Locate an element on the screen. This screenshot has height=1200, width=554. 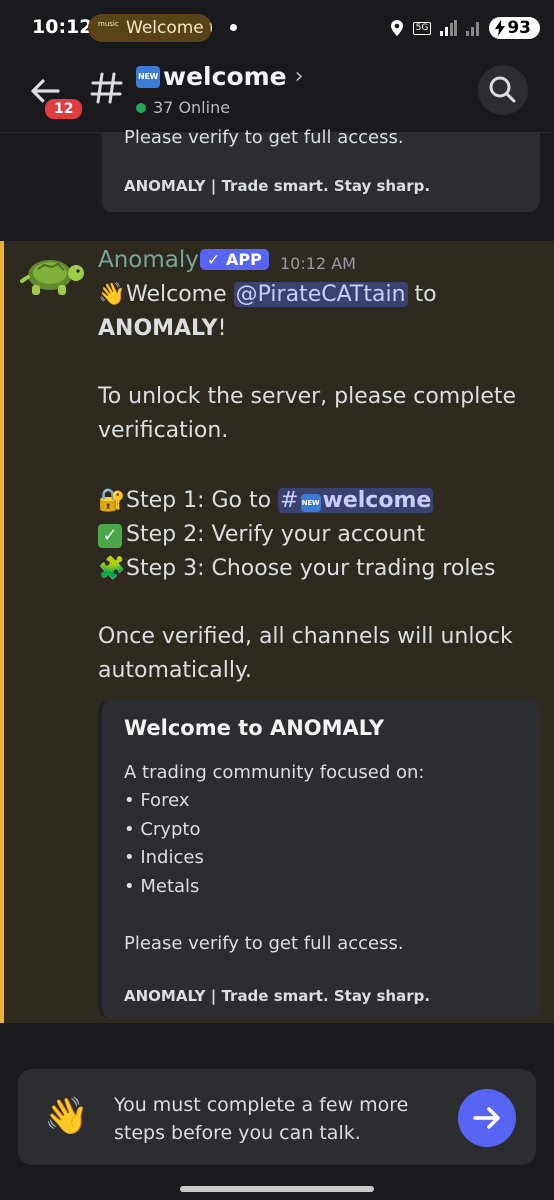
welcome-text: Welcome is located at coordinates (180, 294).